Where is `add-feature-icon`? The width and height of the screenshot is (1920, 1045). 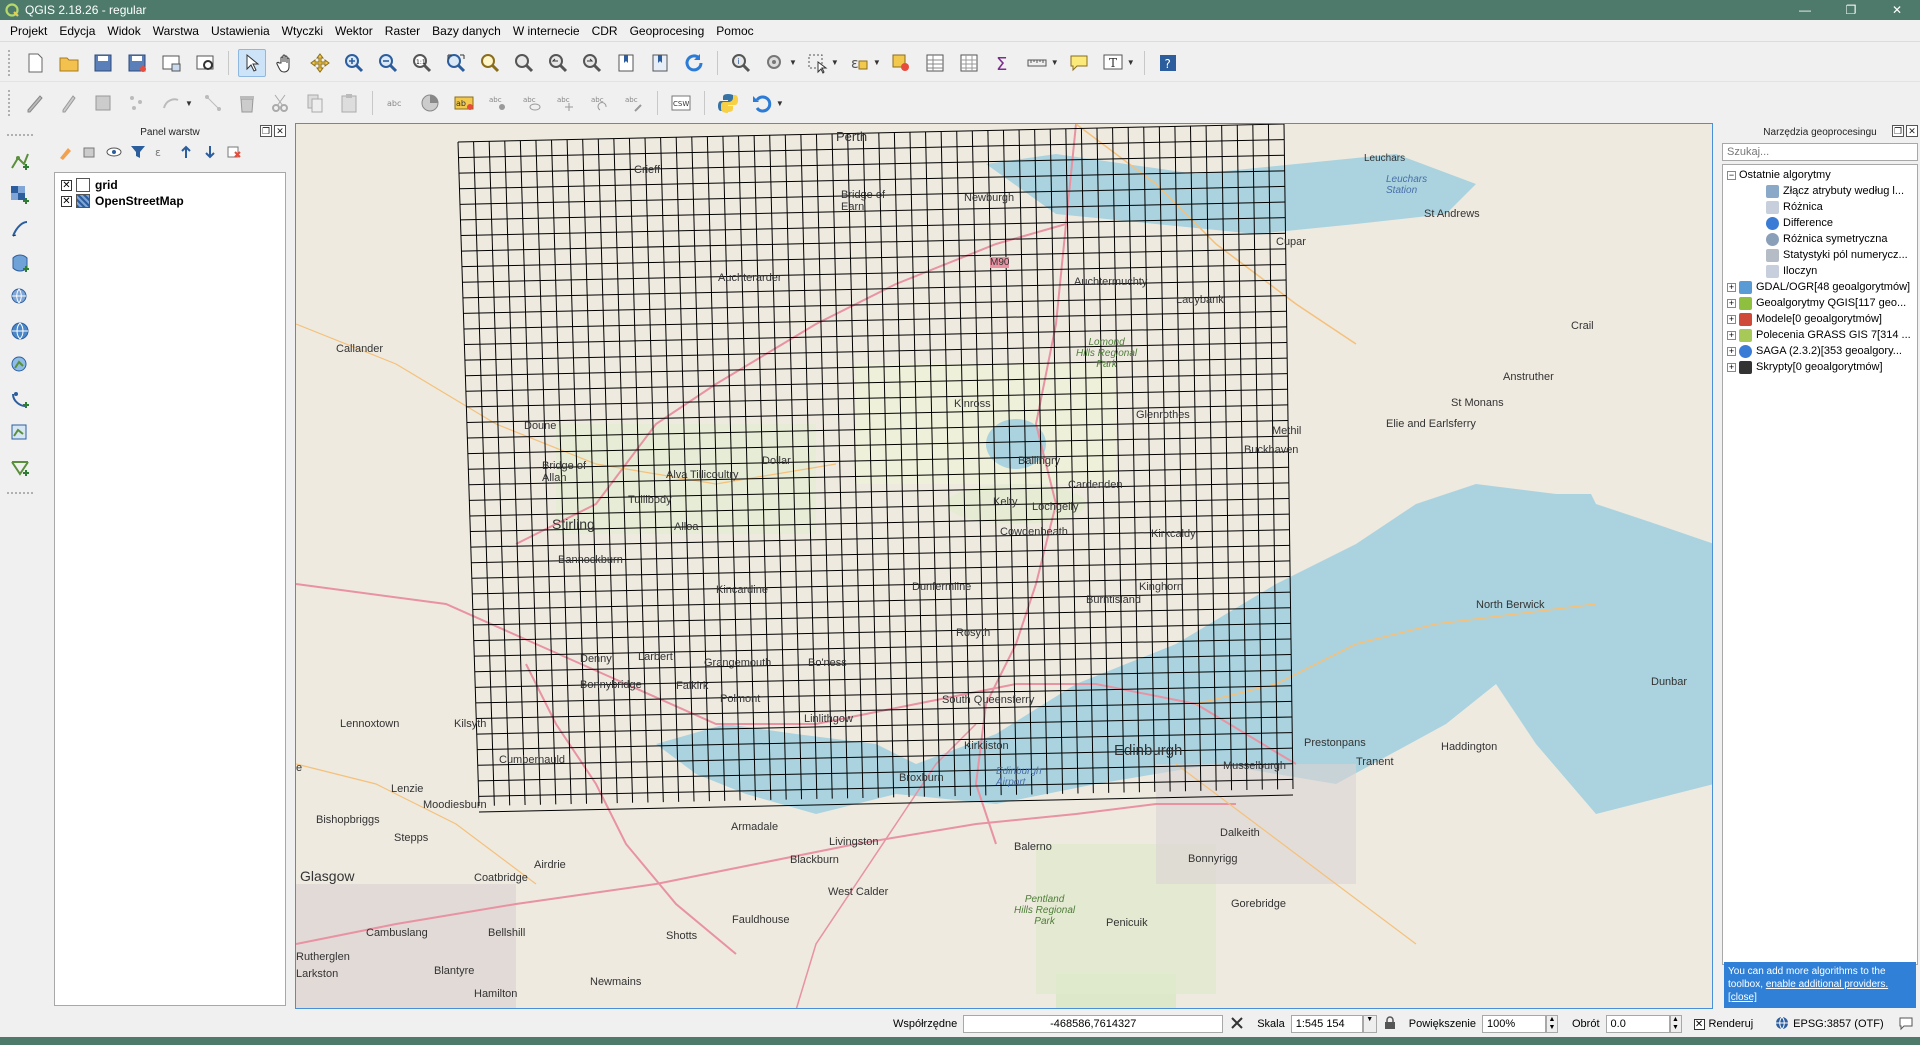
add-feature-icon is located at coordinates (137, 103).